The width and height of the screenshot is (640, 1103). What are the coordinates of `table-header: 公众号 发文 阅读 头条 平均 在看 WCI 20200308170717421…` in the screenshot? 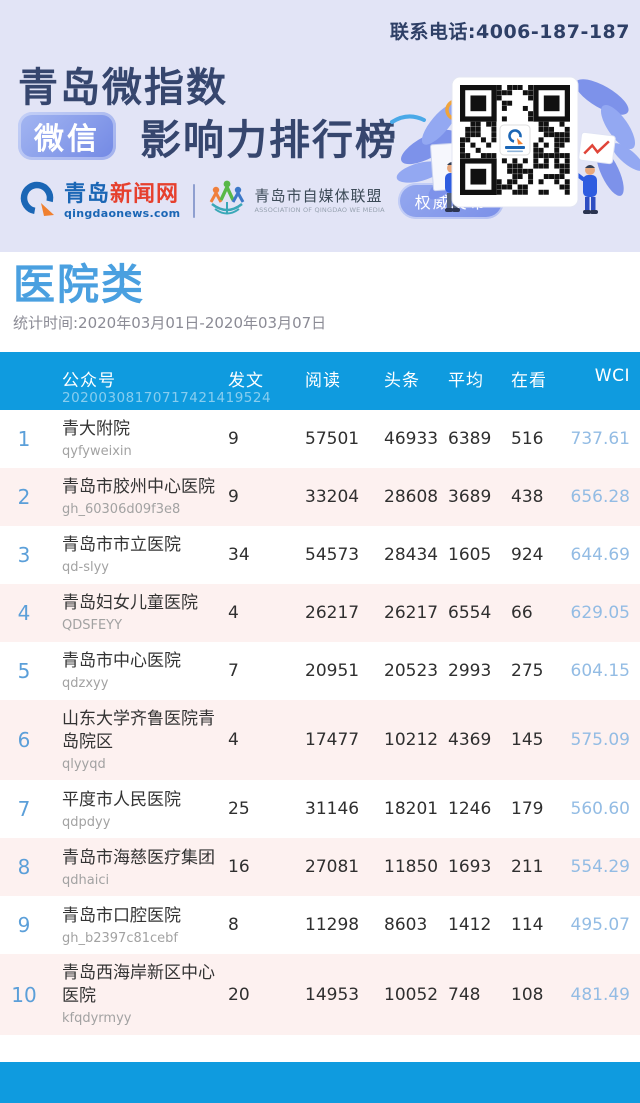 It's located at (320, 381).